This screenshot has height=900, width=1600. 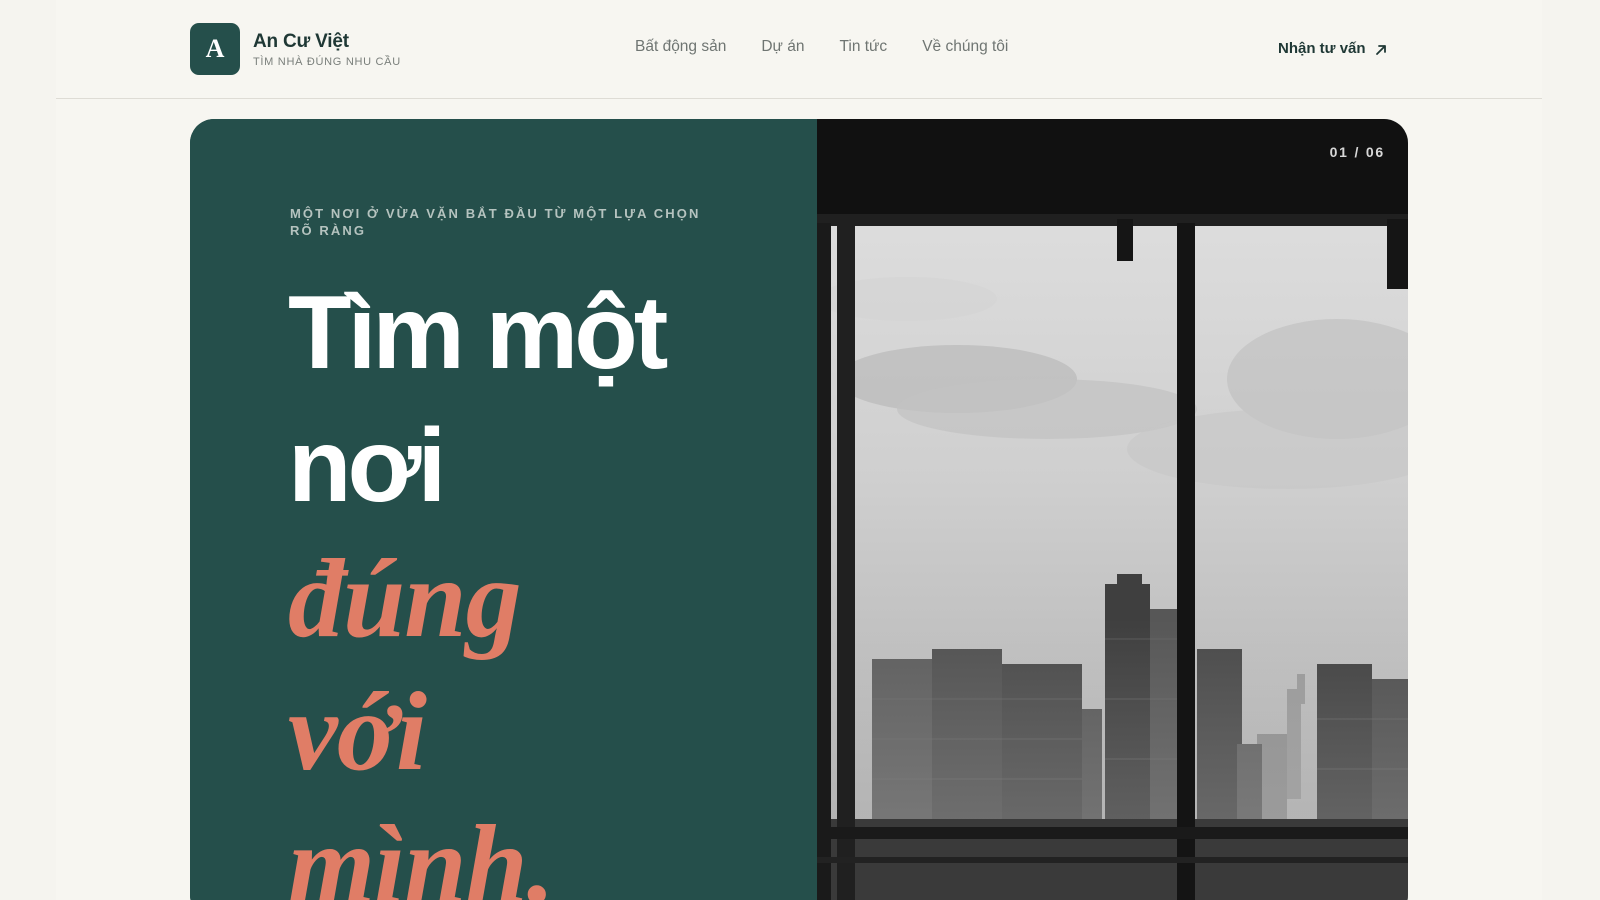 I want to click on slide-counter: 01 / 06, so click(x=1357, y=152).